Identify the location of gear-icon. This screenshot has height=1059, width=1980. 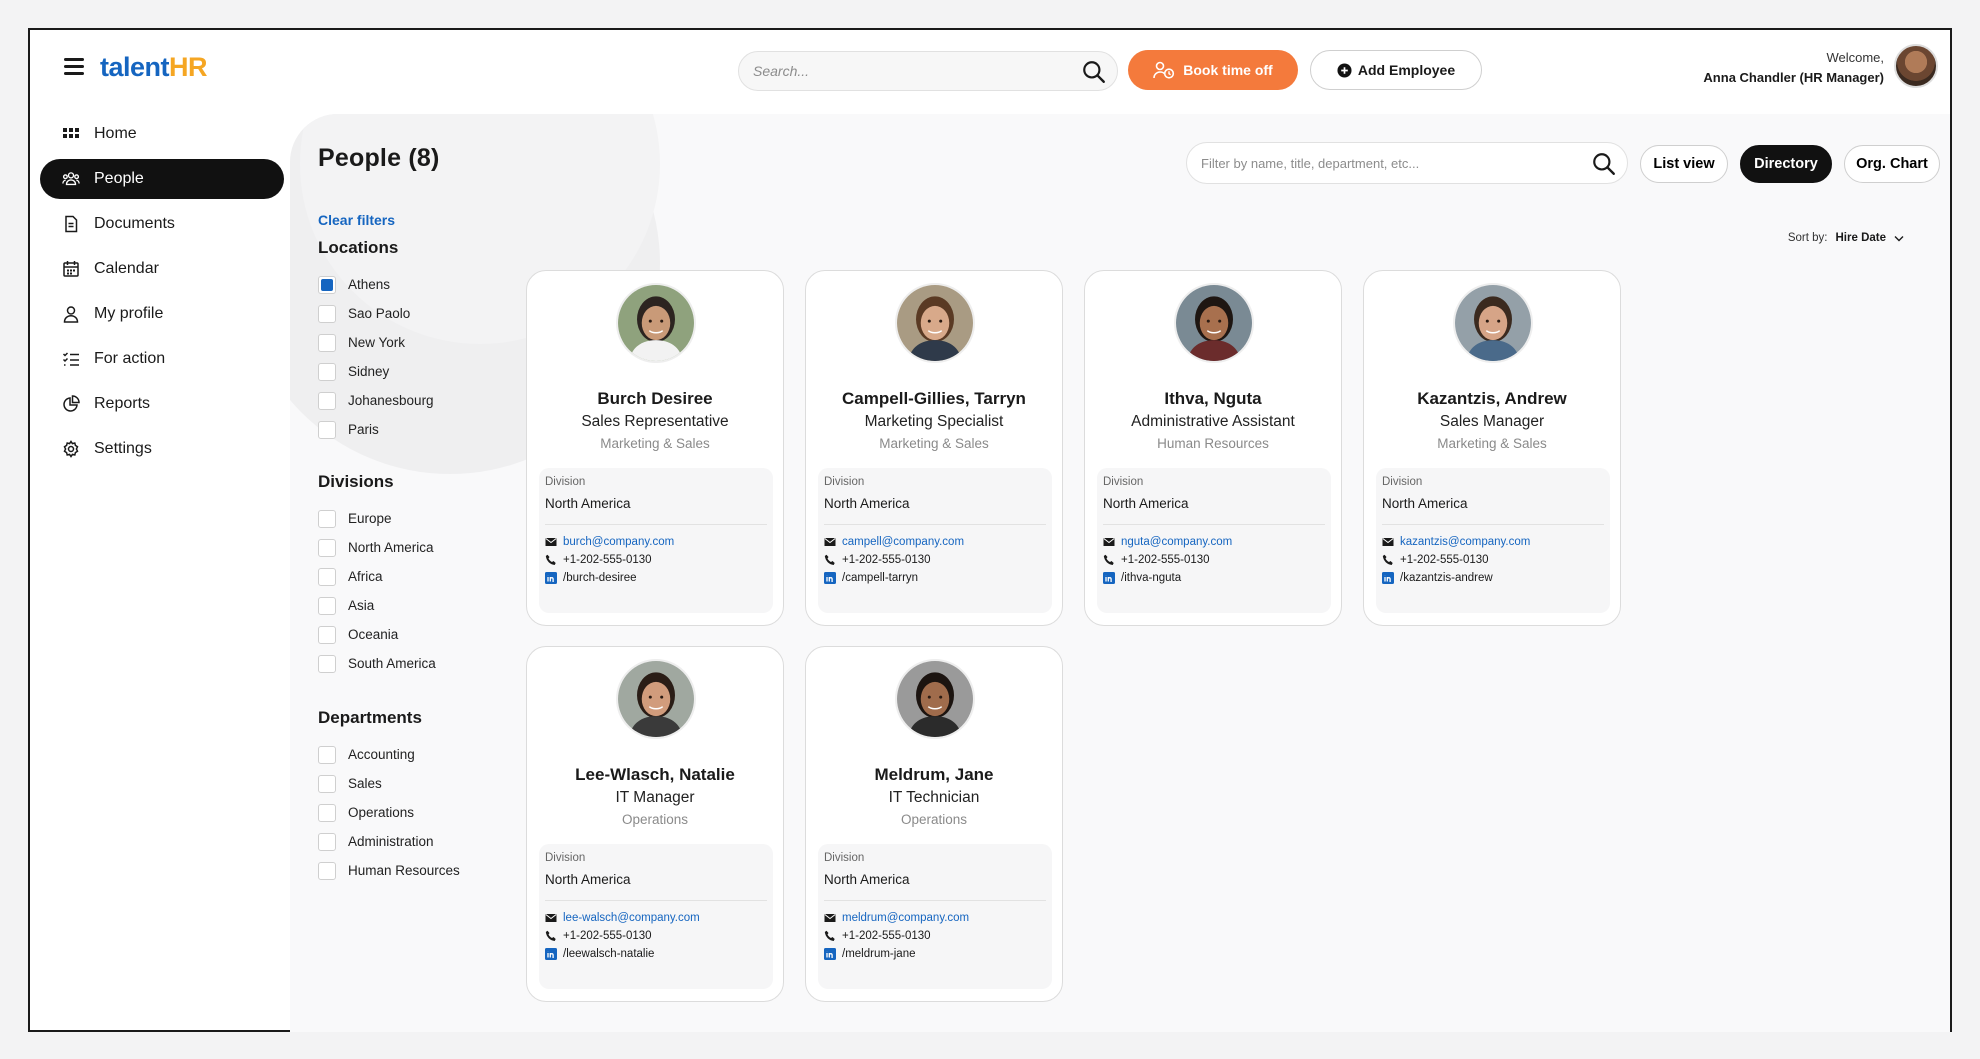
(71, 449).